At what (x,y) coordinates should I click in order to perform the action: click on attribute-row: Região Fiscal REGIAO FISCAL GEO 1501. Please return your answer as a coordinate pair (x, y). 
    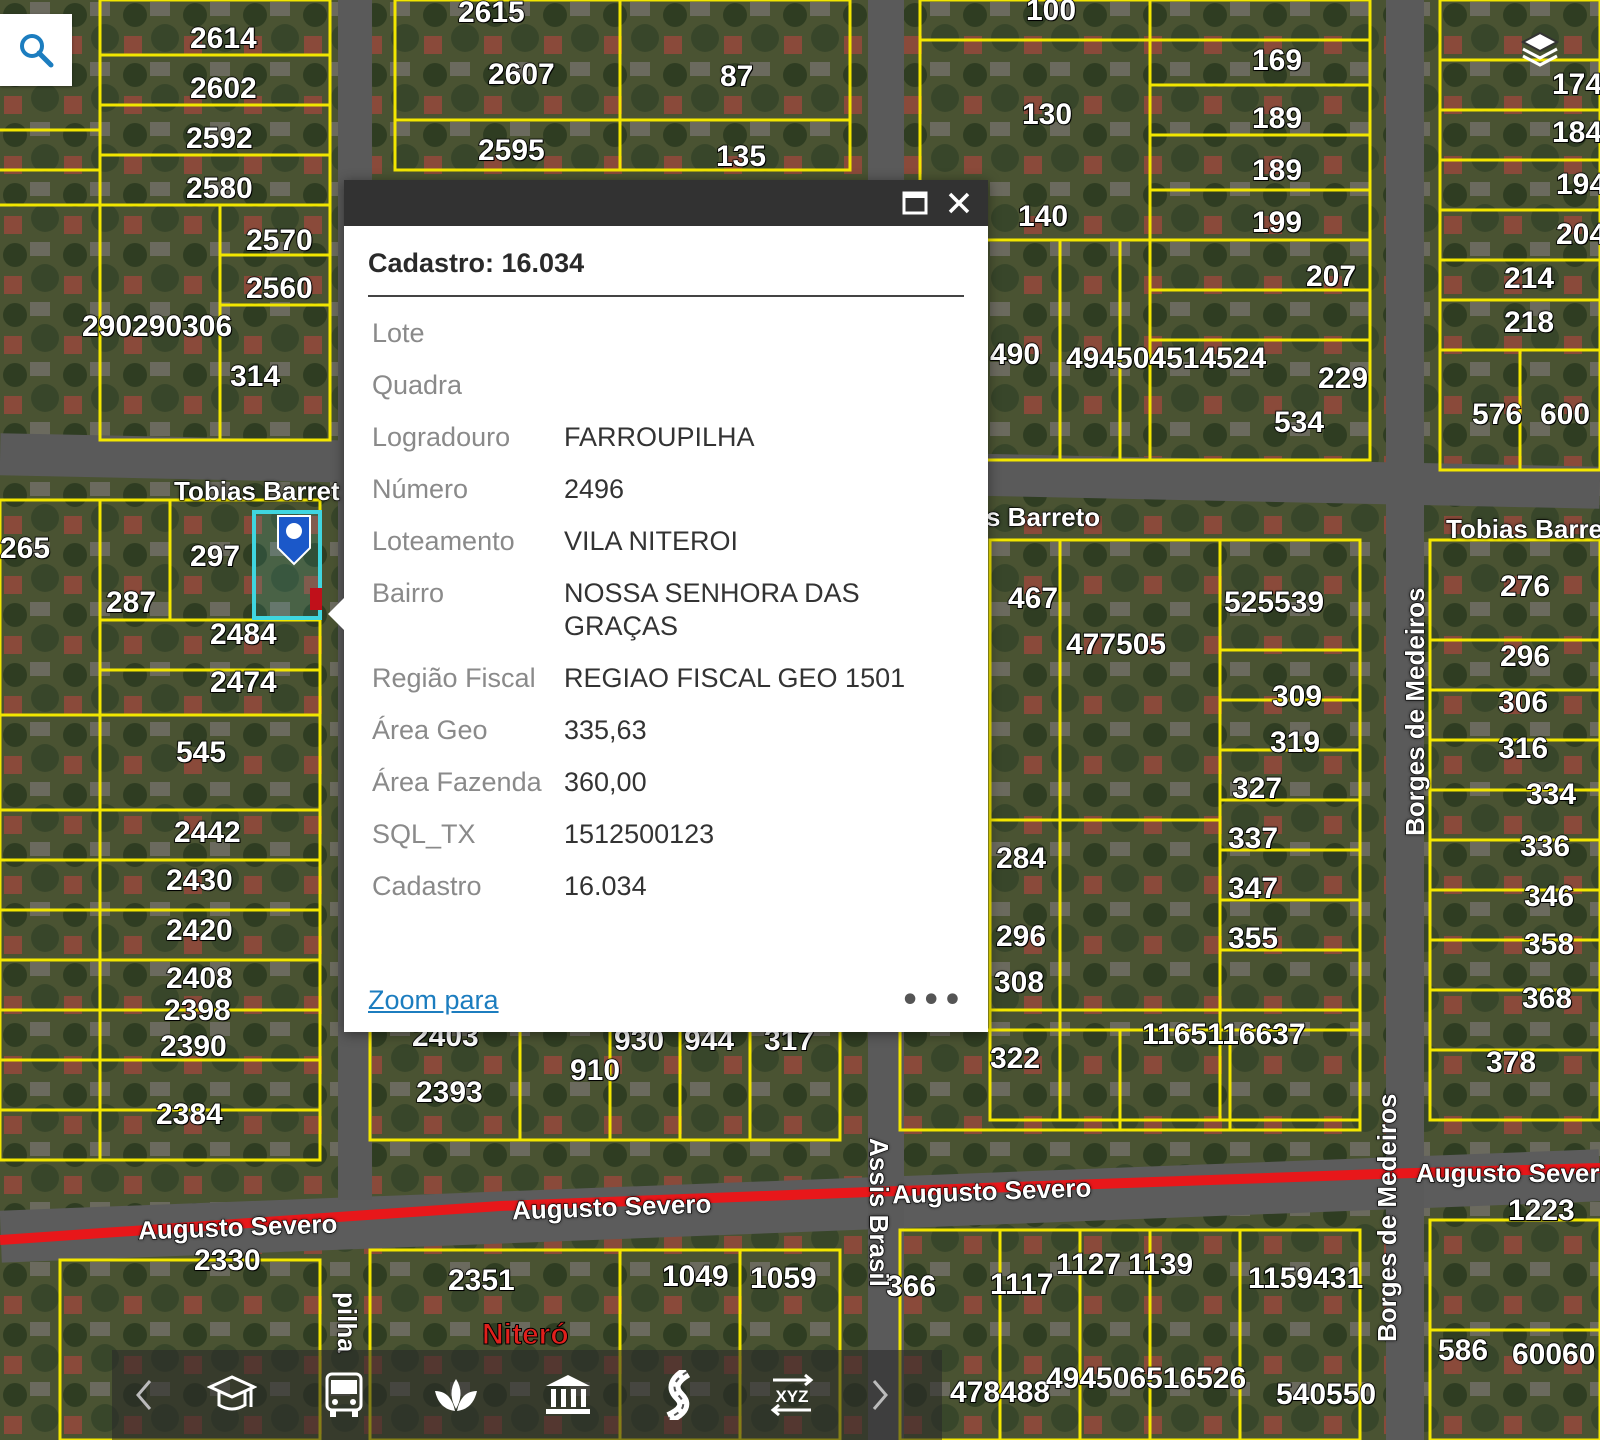
    Looking at the image, I should click on (668, 680).